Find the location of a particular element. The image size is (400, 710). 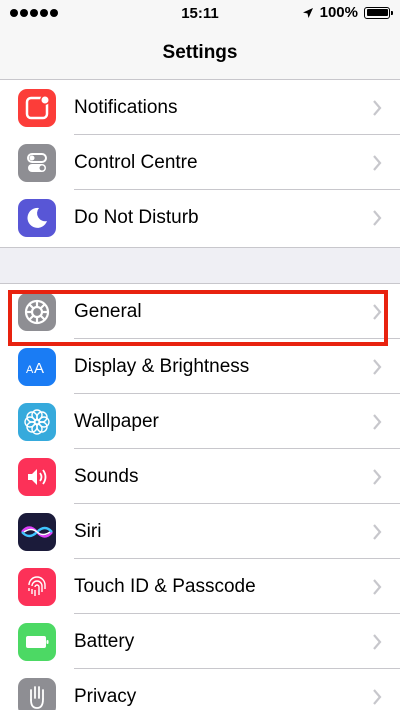

battery-icon is located at coordinates (378, 12).